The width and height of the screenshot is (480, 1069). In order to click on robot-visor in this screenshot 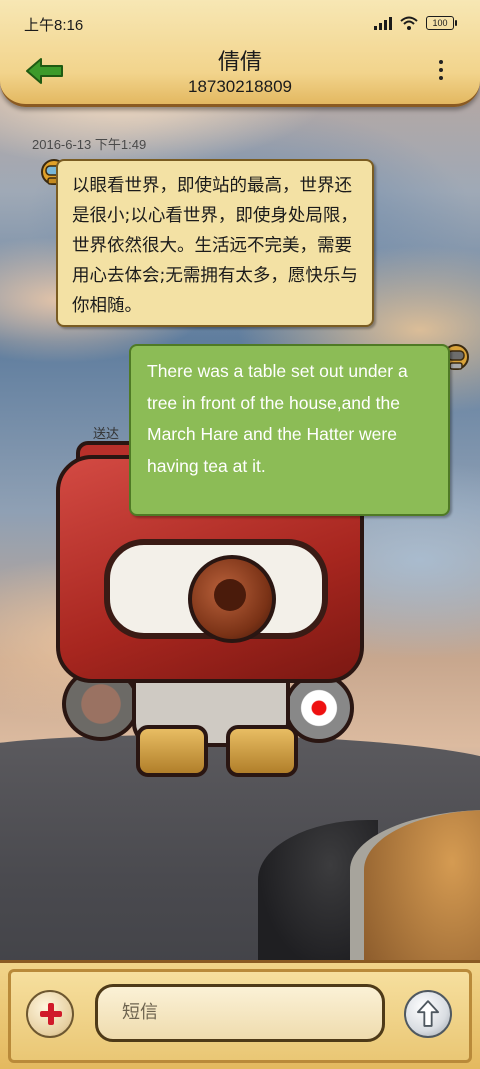, I will do `click(216, 591)`.